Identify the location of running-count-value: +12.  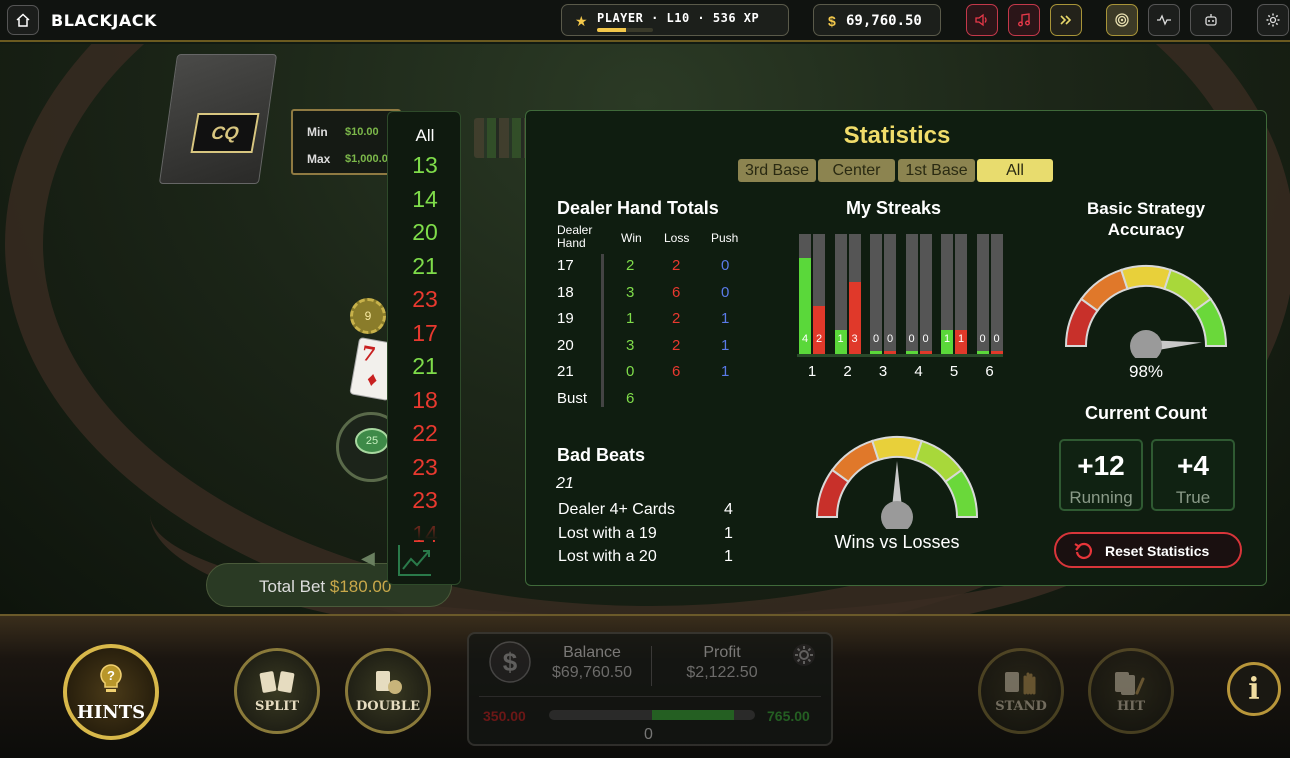
(1101, 465).